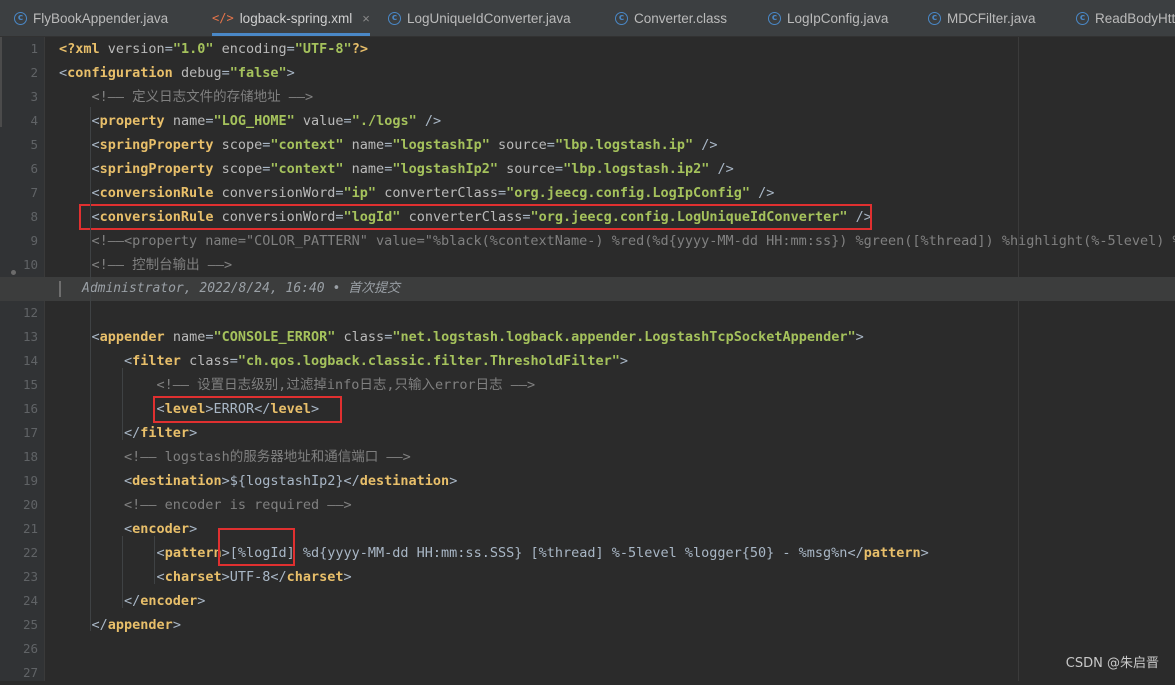 This screenshot has width=1175, height=685. What do you see at coordinates (1018, 359) in the screenshot?
I see `right-margin-guide` at bounding box center [1018, 359].